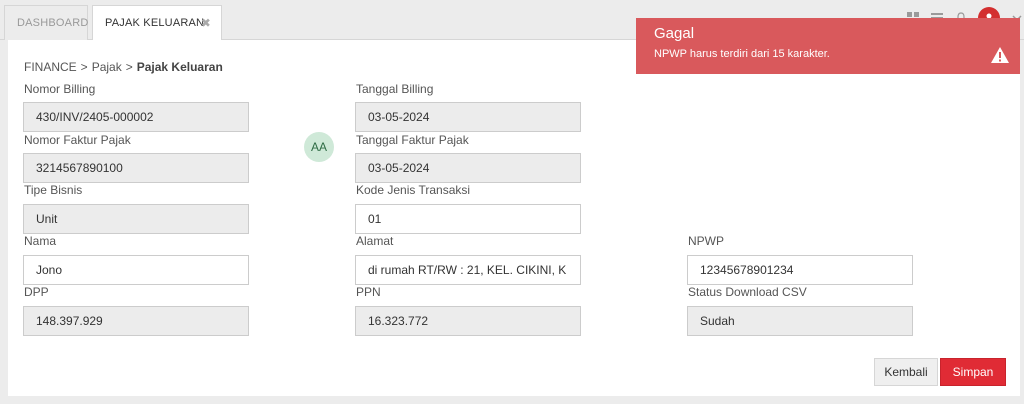 Image resolution: width=1024 pixels, height=404 pixels. What do you see at coordinates (395, 89) in the screenshot?
I see `tanggal-billing-label: Tanggal Billing` at bounding box center [395, 89].